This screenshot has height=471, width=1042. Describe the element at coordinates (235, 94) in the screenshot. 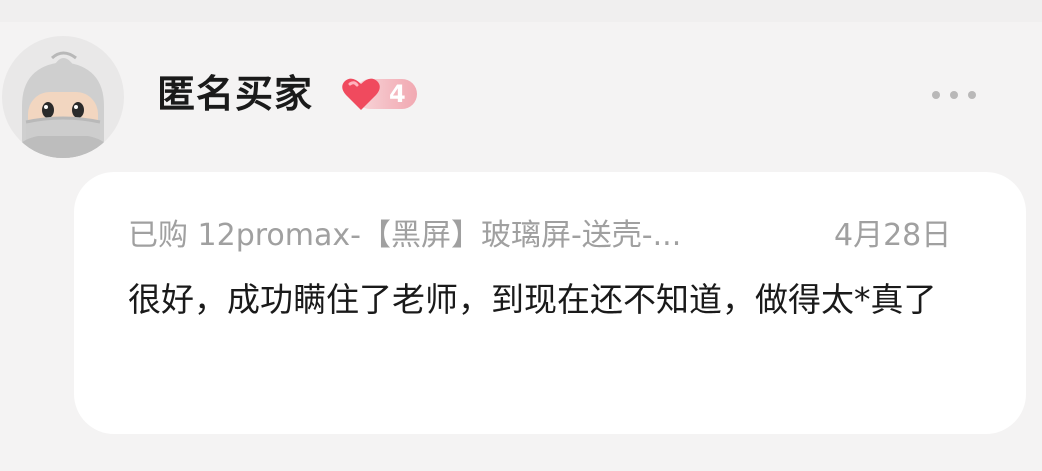

I see `username: 匿名买家` at that location.